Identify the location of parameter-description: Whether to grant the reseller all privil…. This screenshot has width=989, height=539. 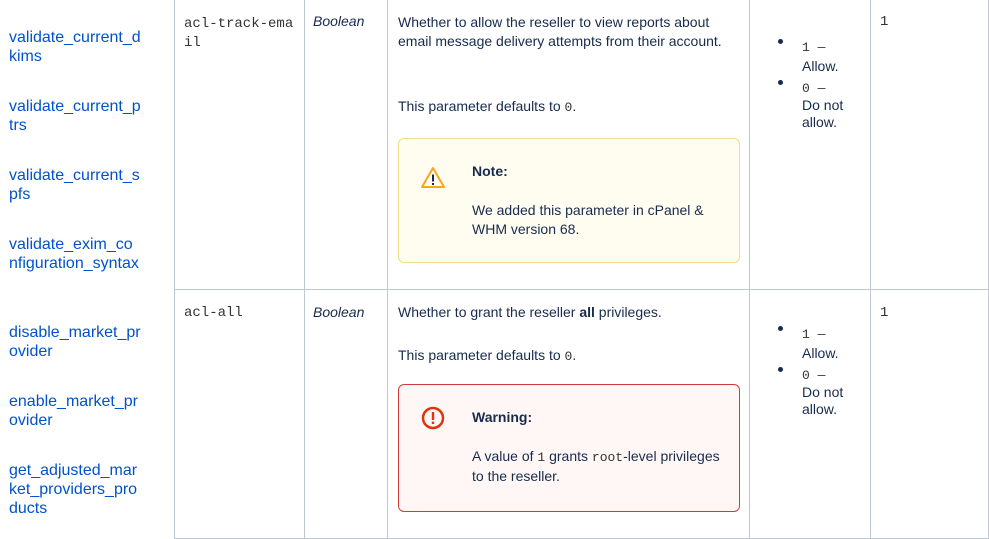
(530, 312).